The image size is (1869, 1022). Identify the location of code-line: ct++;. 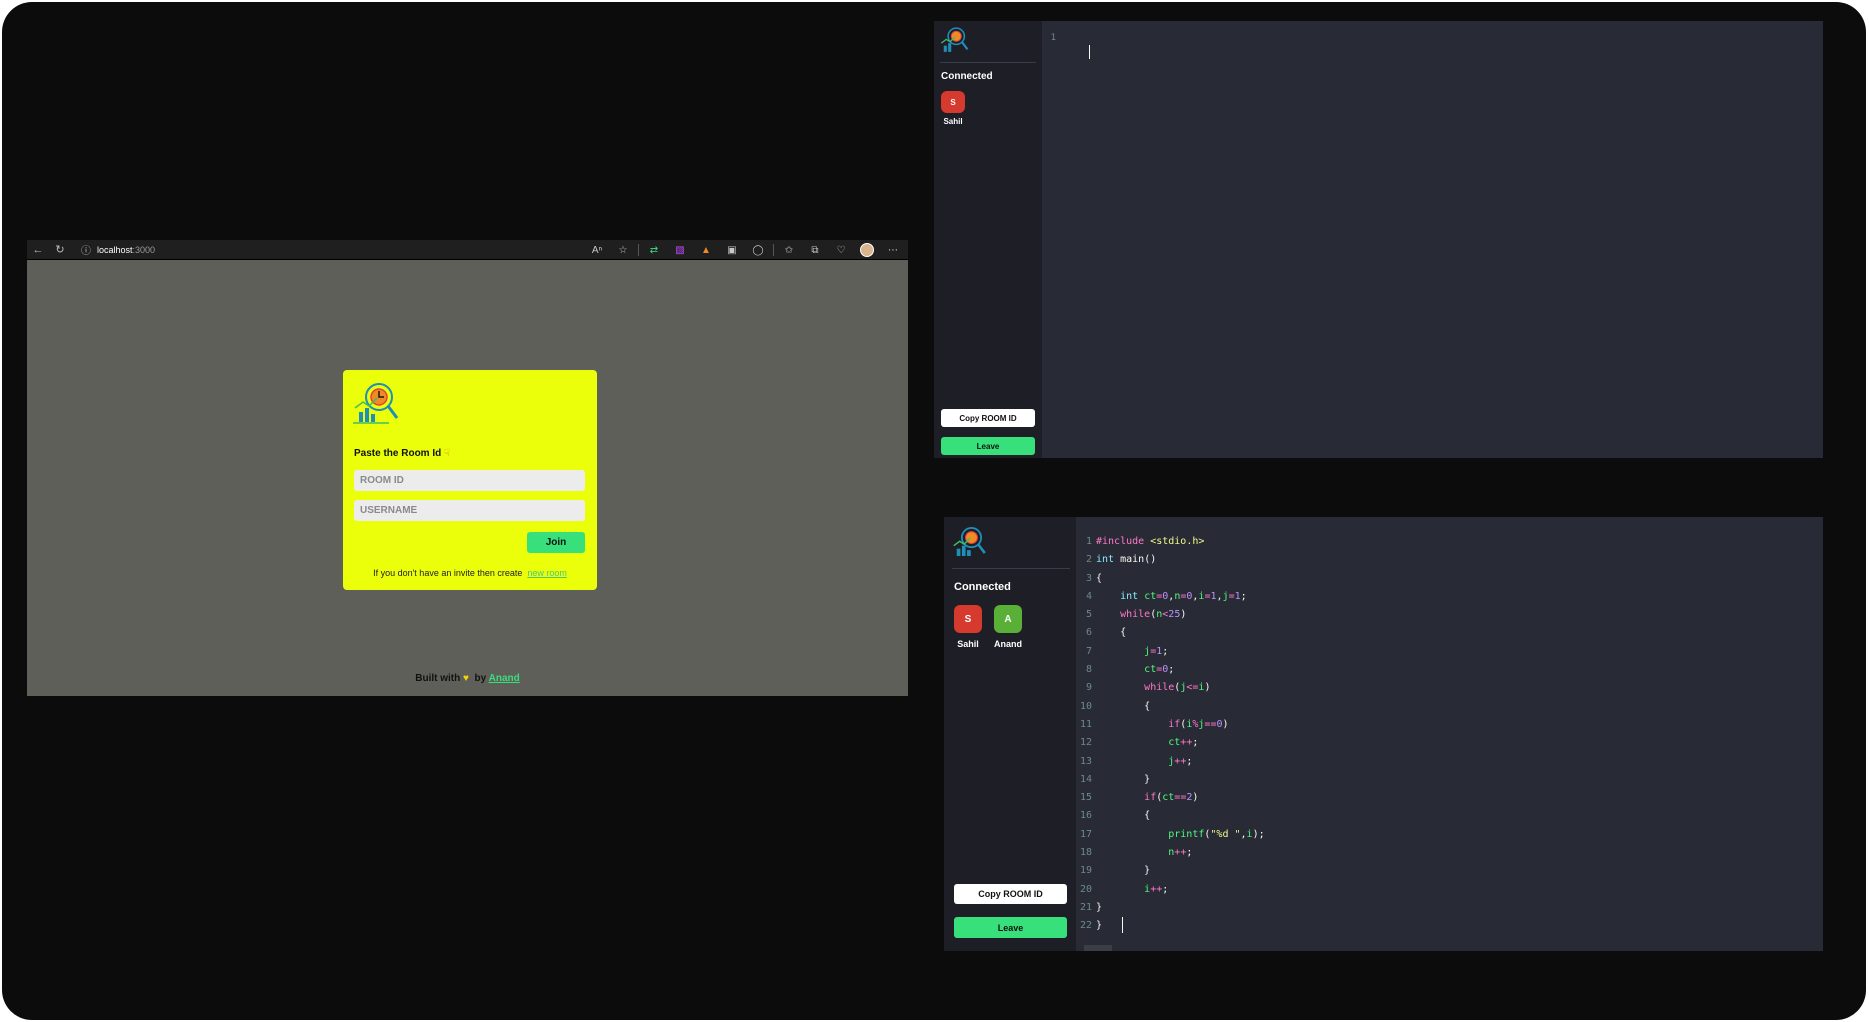
(1183, 743).